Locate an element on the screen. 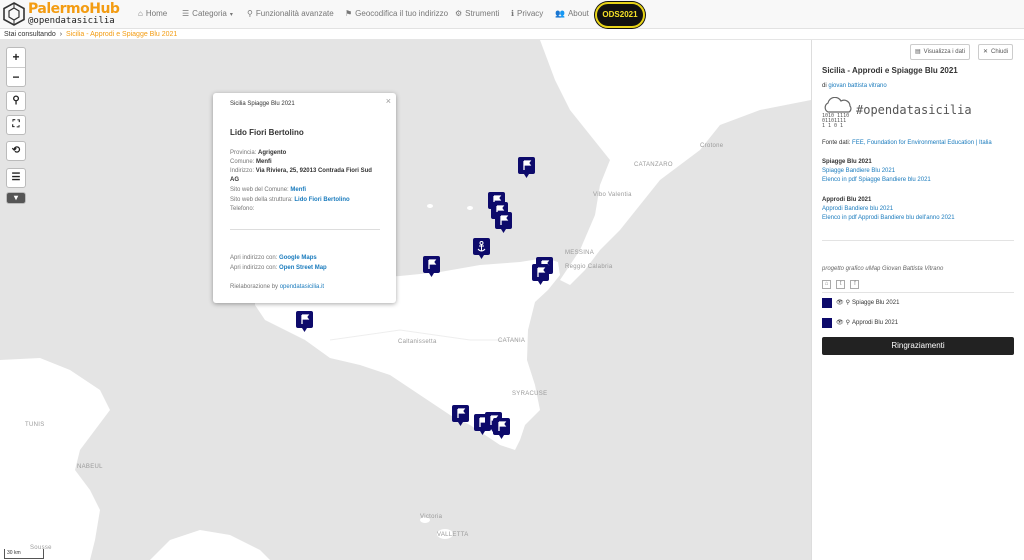  layers-button: ☰ is located at coordinates (16, 178).